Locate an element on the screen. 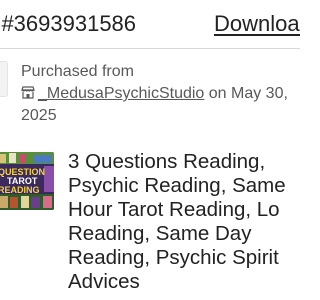 This screenshot has width=320, height=300. purchase-year: 2025 is located at coordinates (39, 115).